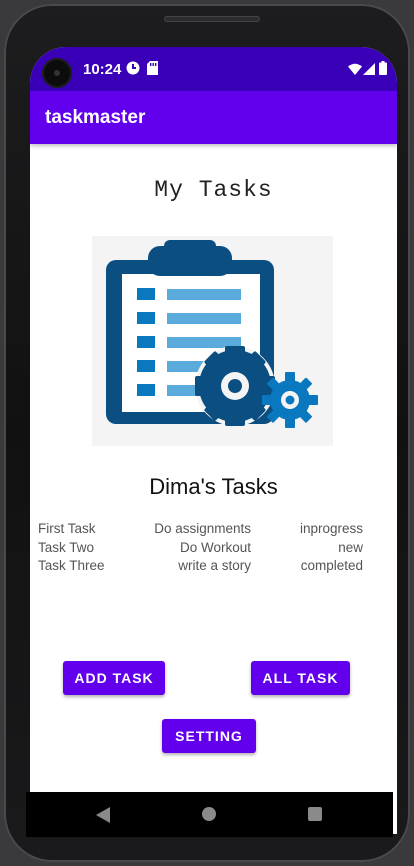  What do you see at coordinates (209, 736) in the screenshot?
I see `setting-button: SETTING` at bounding box center [209, 736].